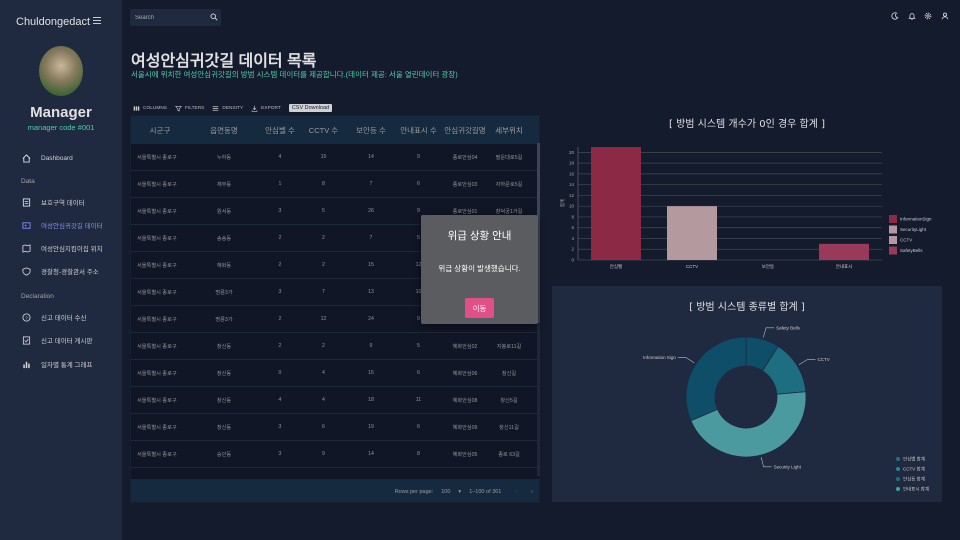 This screenshot has height=540, width=960. Describe the element at coordinates (195, 108) in the screenshot. I see `filters-label: FILTERS` at that location.